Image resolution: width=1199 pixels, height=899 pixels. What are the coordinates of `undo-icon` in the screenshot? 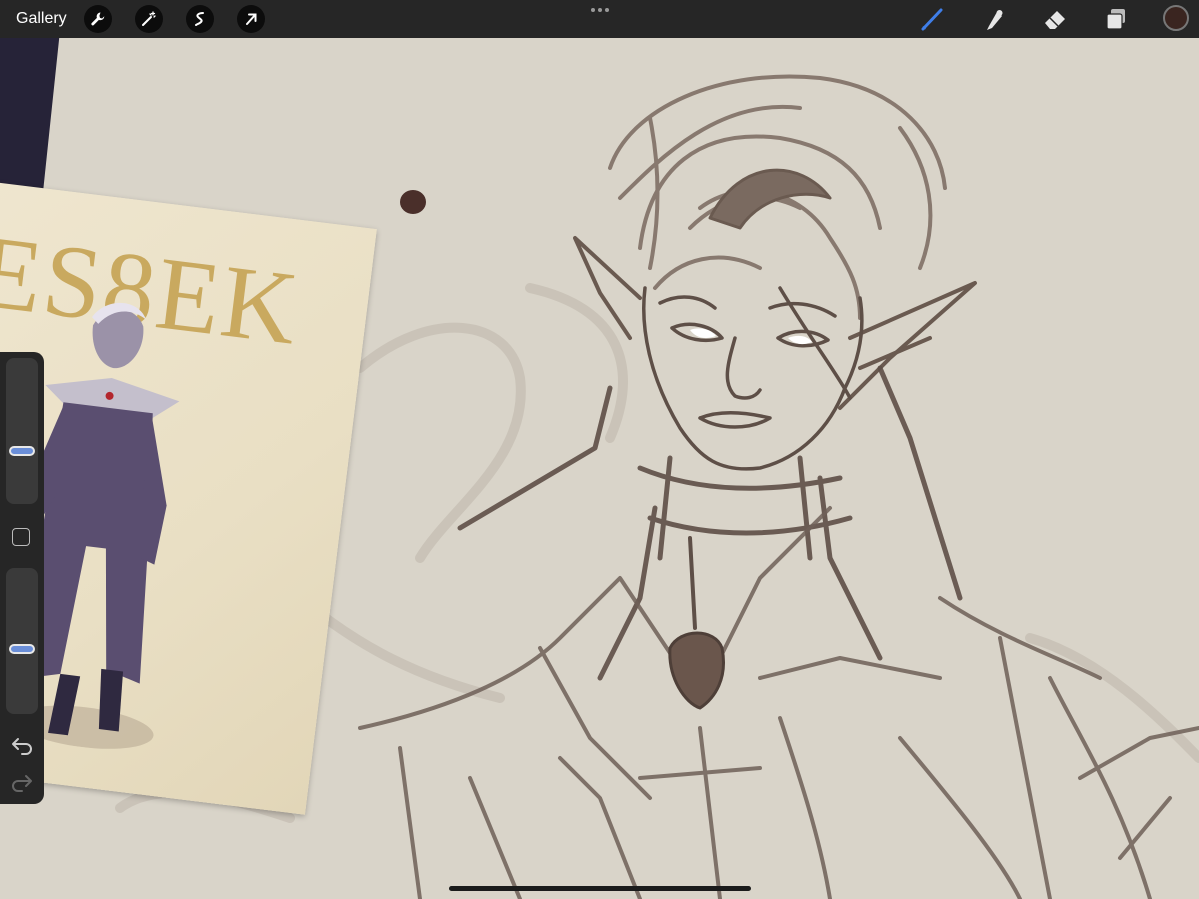 It's located at (22, 745).